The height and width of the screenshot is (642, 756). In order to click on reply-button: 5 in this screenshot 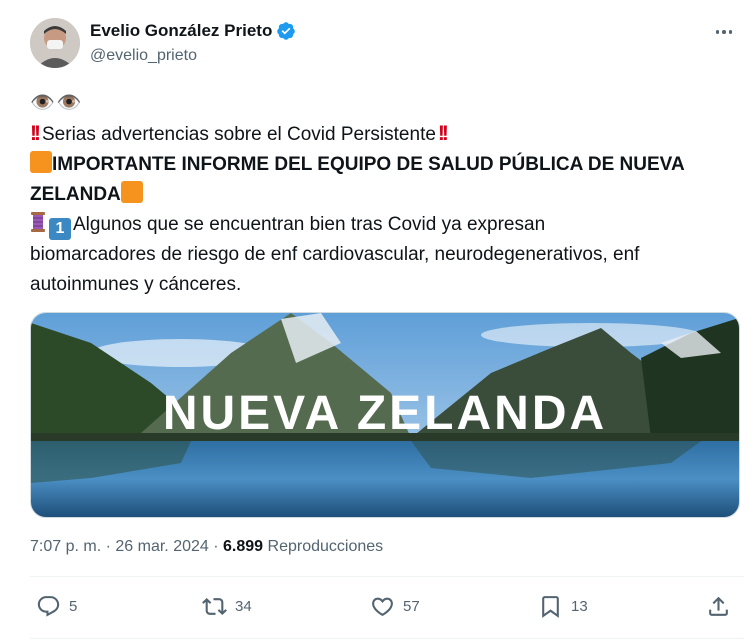, I will do `click(56, 606)`.